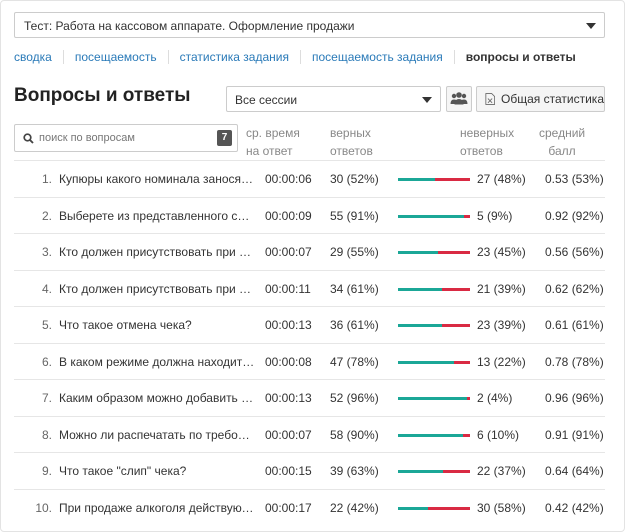 Image resolution: width=625 pixels, height=532 pixels. Describe the element at coordinates (354, 471) in the screenshot. I see `correct-answers: 39 (63%)` at that location.